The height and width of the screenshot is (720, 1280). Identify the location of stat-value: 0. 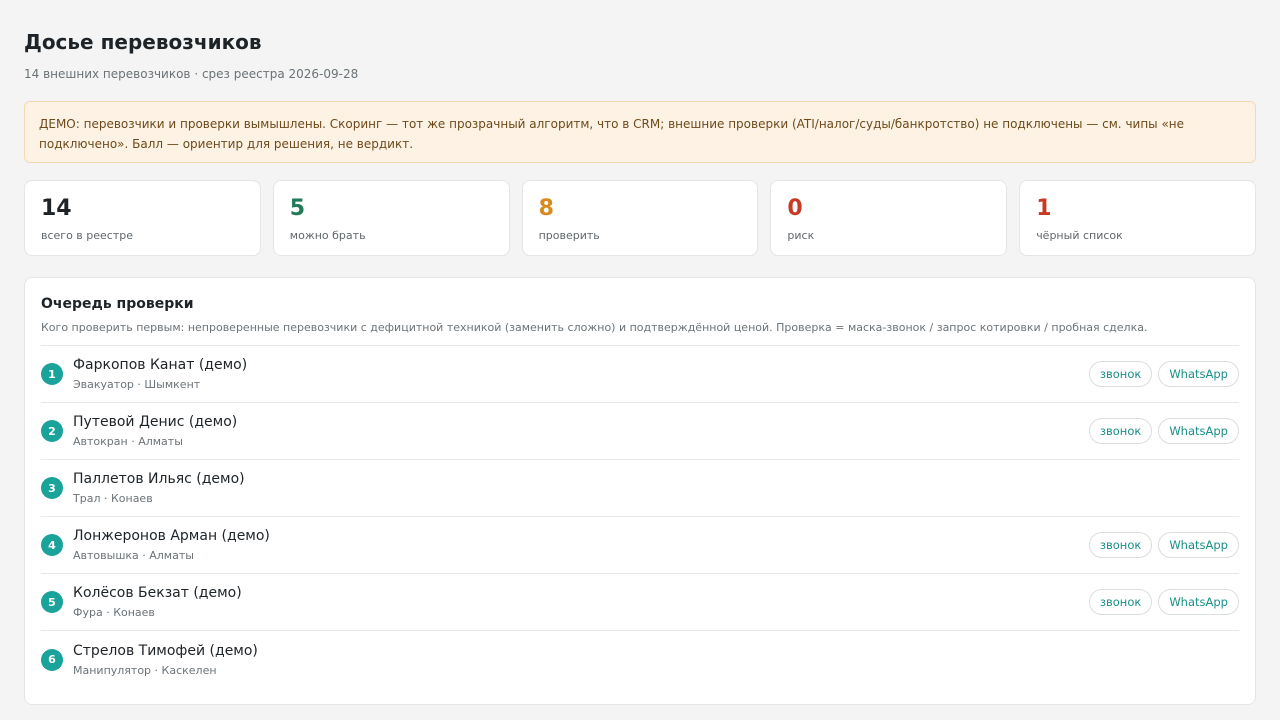
(795, 208).